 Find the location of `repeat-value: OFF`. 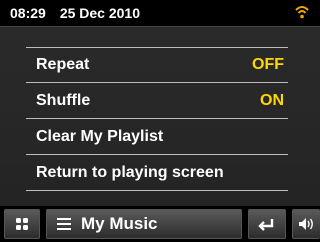

repeat-value: OFF is located at coordinates (268, 64).